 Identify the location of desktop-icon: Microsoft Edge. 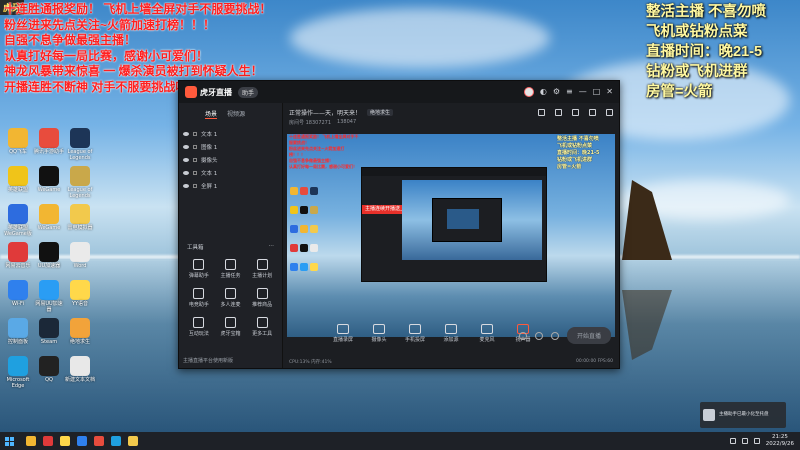
(18, 372).